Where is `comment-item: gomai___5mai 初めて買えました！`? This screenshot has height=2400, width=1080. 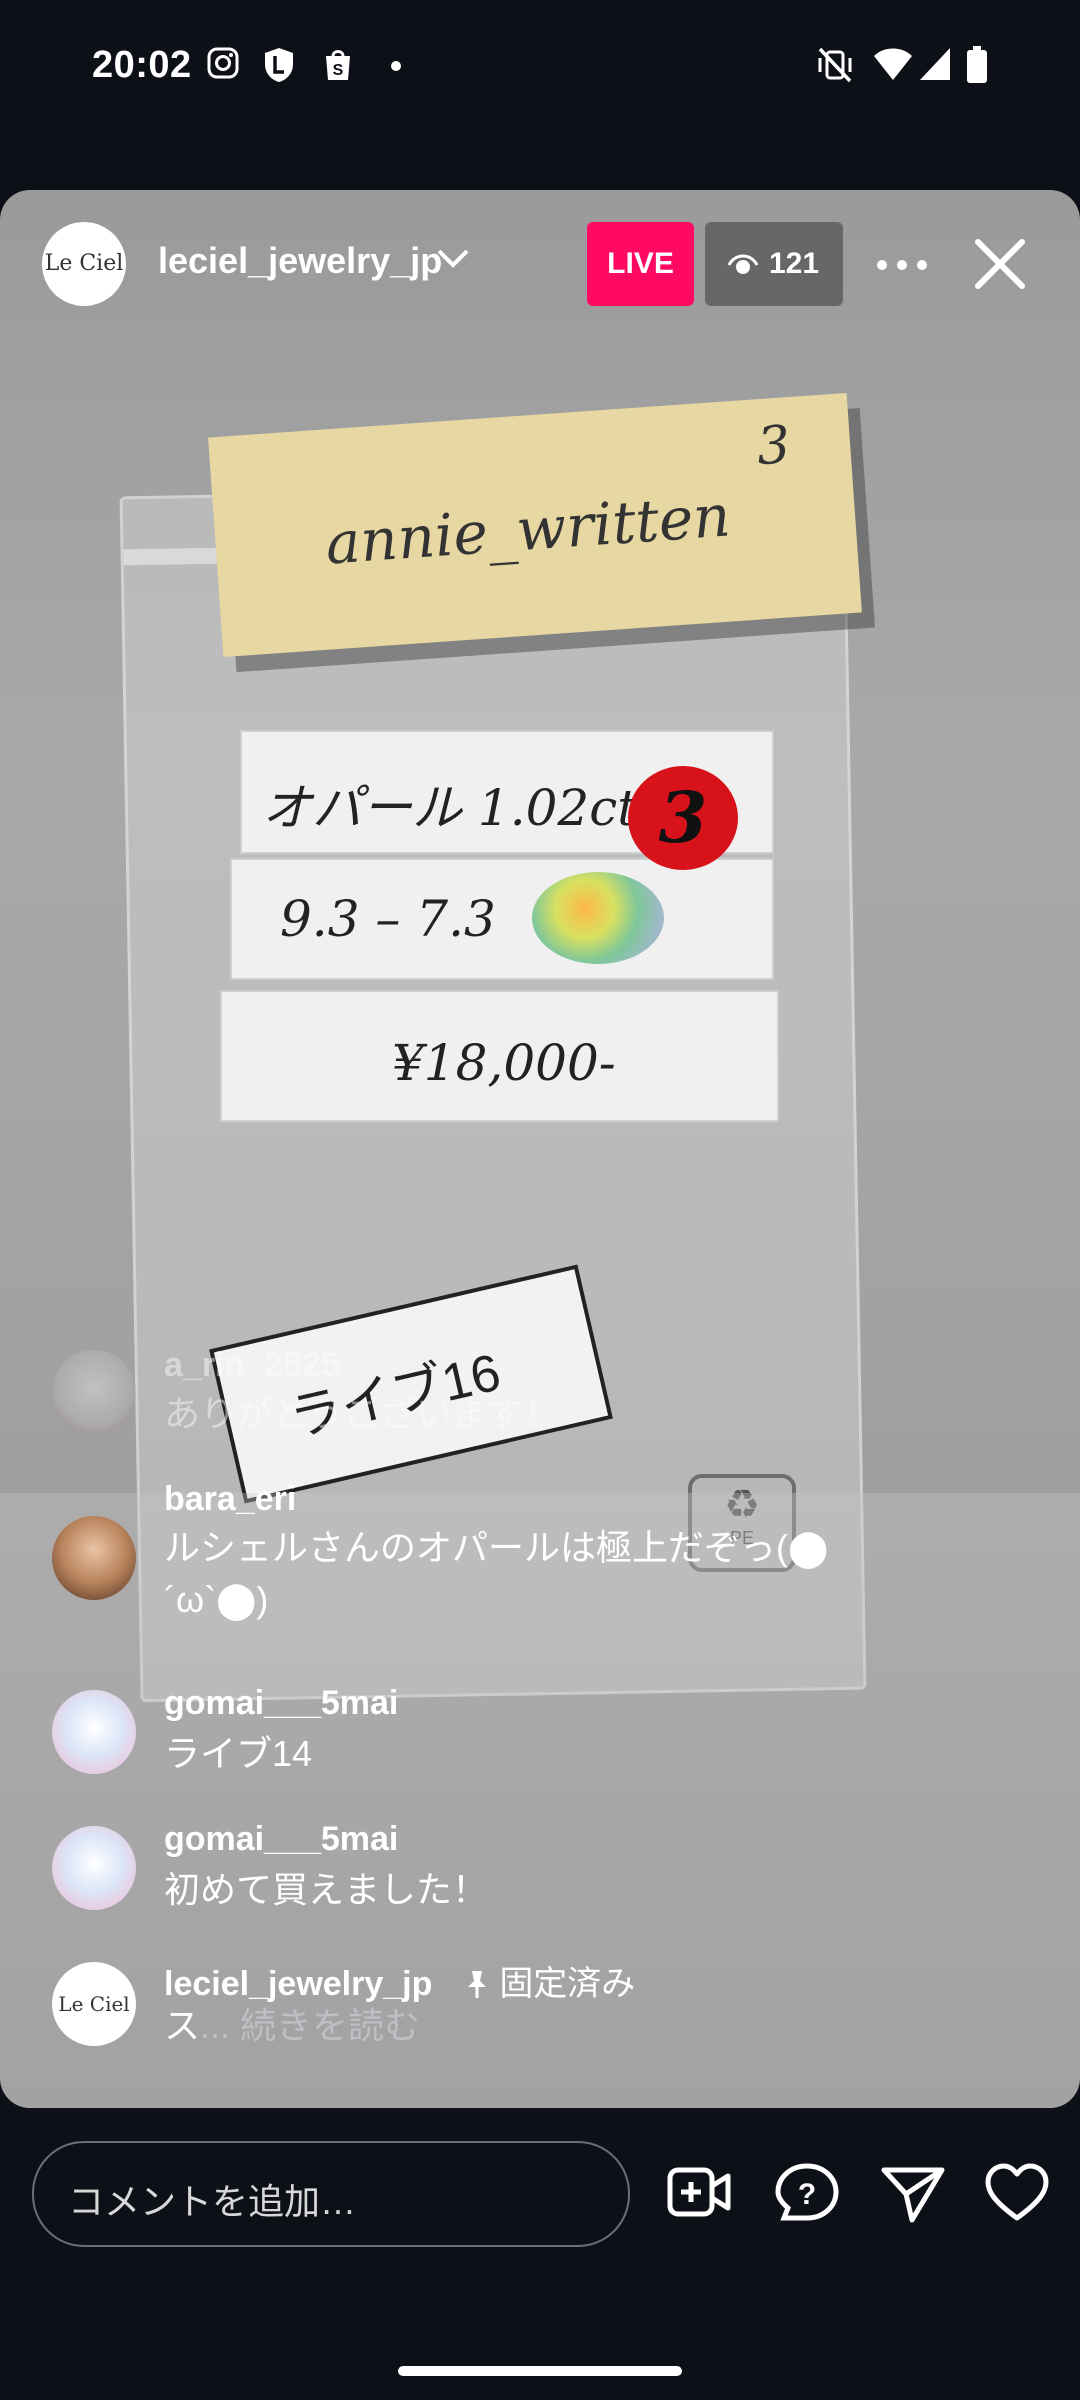 comment-item: gomai___5mai 初めて買えました！ is located at coordinates (502, 1873).